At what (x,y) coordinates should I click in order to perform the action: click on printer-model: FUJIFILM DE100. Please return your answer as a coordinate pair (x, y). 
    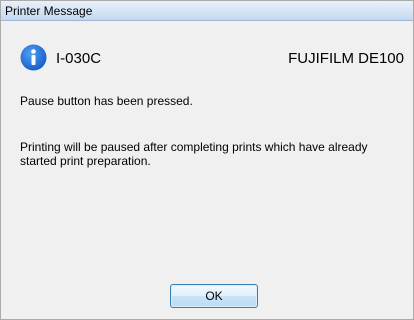
    Looking at the image, I should click on (346, 58).